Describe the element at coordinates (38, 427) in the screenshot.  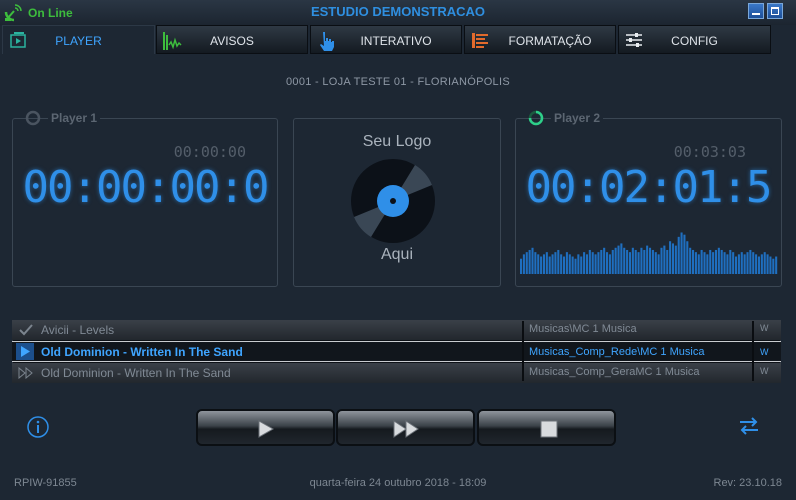
I see `info-icon` at that location.